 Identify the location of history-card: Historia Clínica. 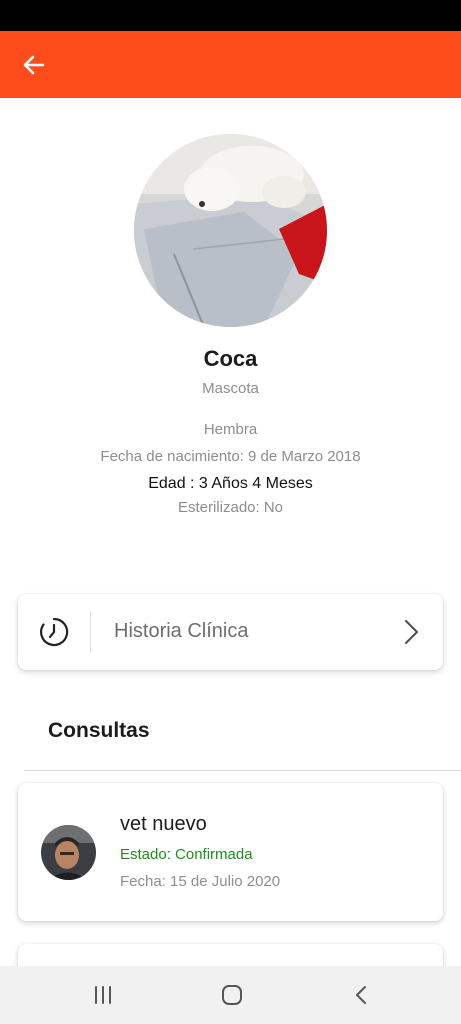
(230, 632).